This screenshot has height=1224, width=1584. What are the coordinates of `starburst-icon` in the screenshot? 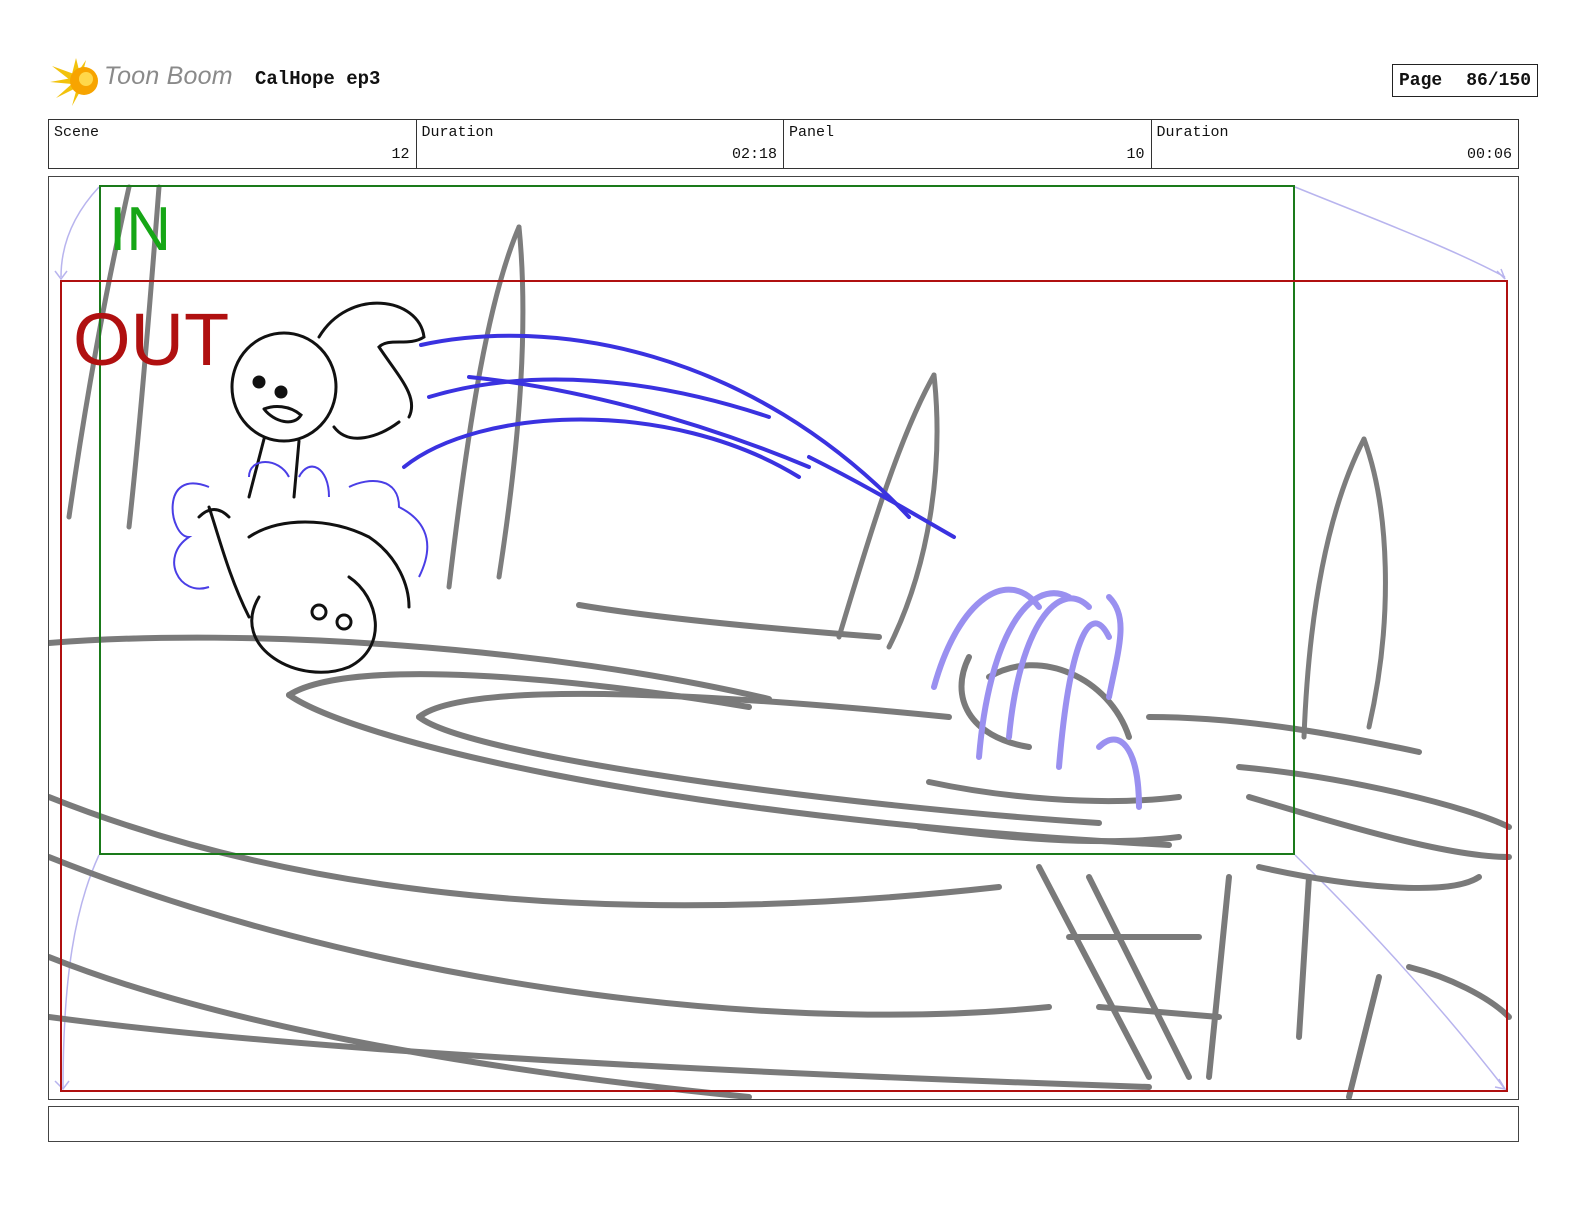 It's located at (74, 82).